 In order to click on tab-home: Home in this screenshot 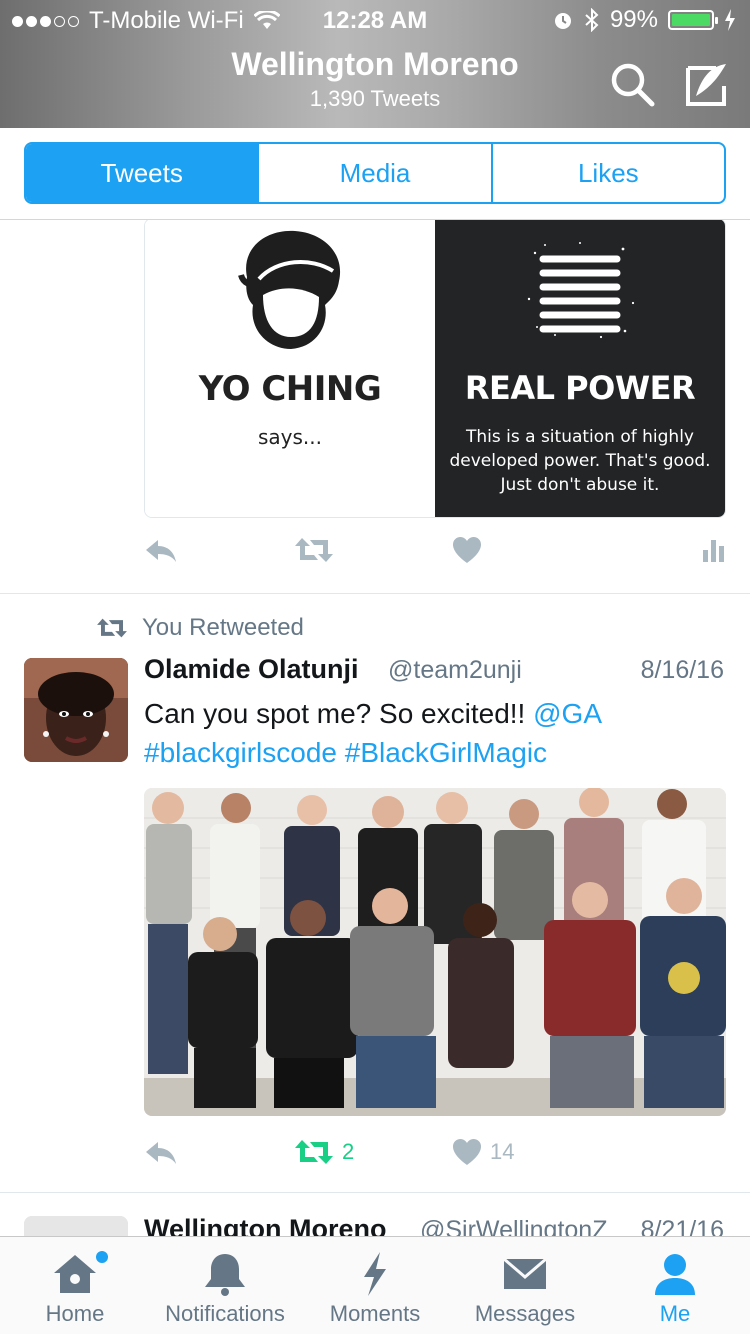, I will do `click(75, 1285)`.